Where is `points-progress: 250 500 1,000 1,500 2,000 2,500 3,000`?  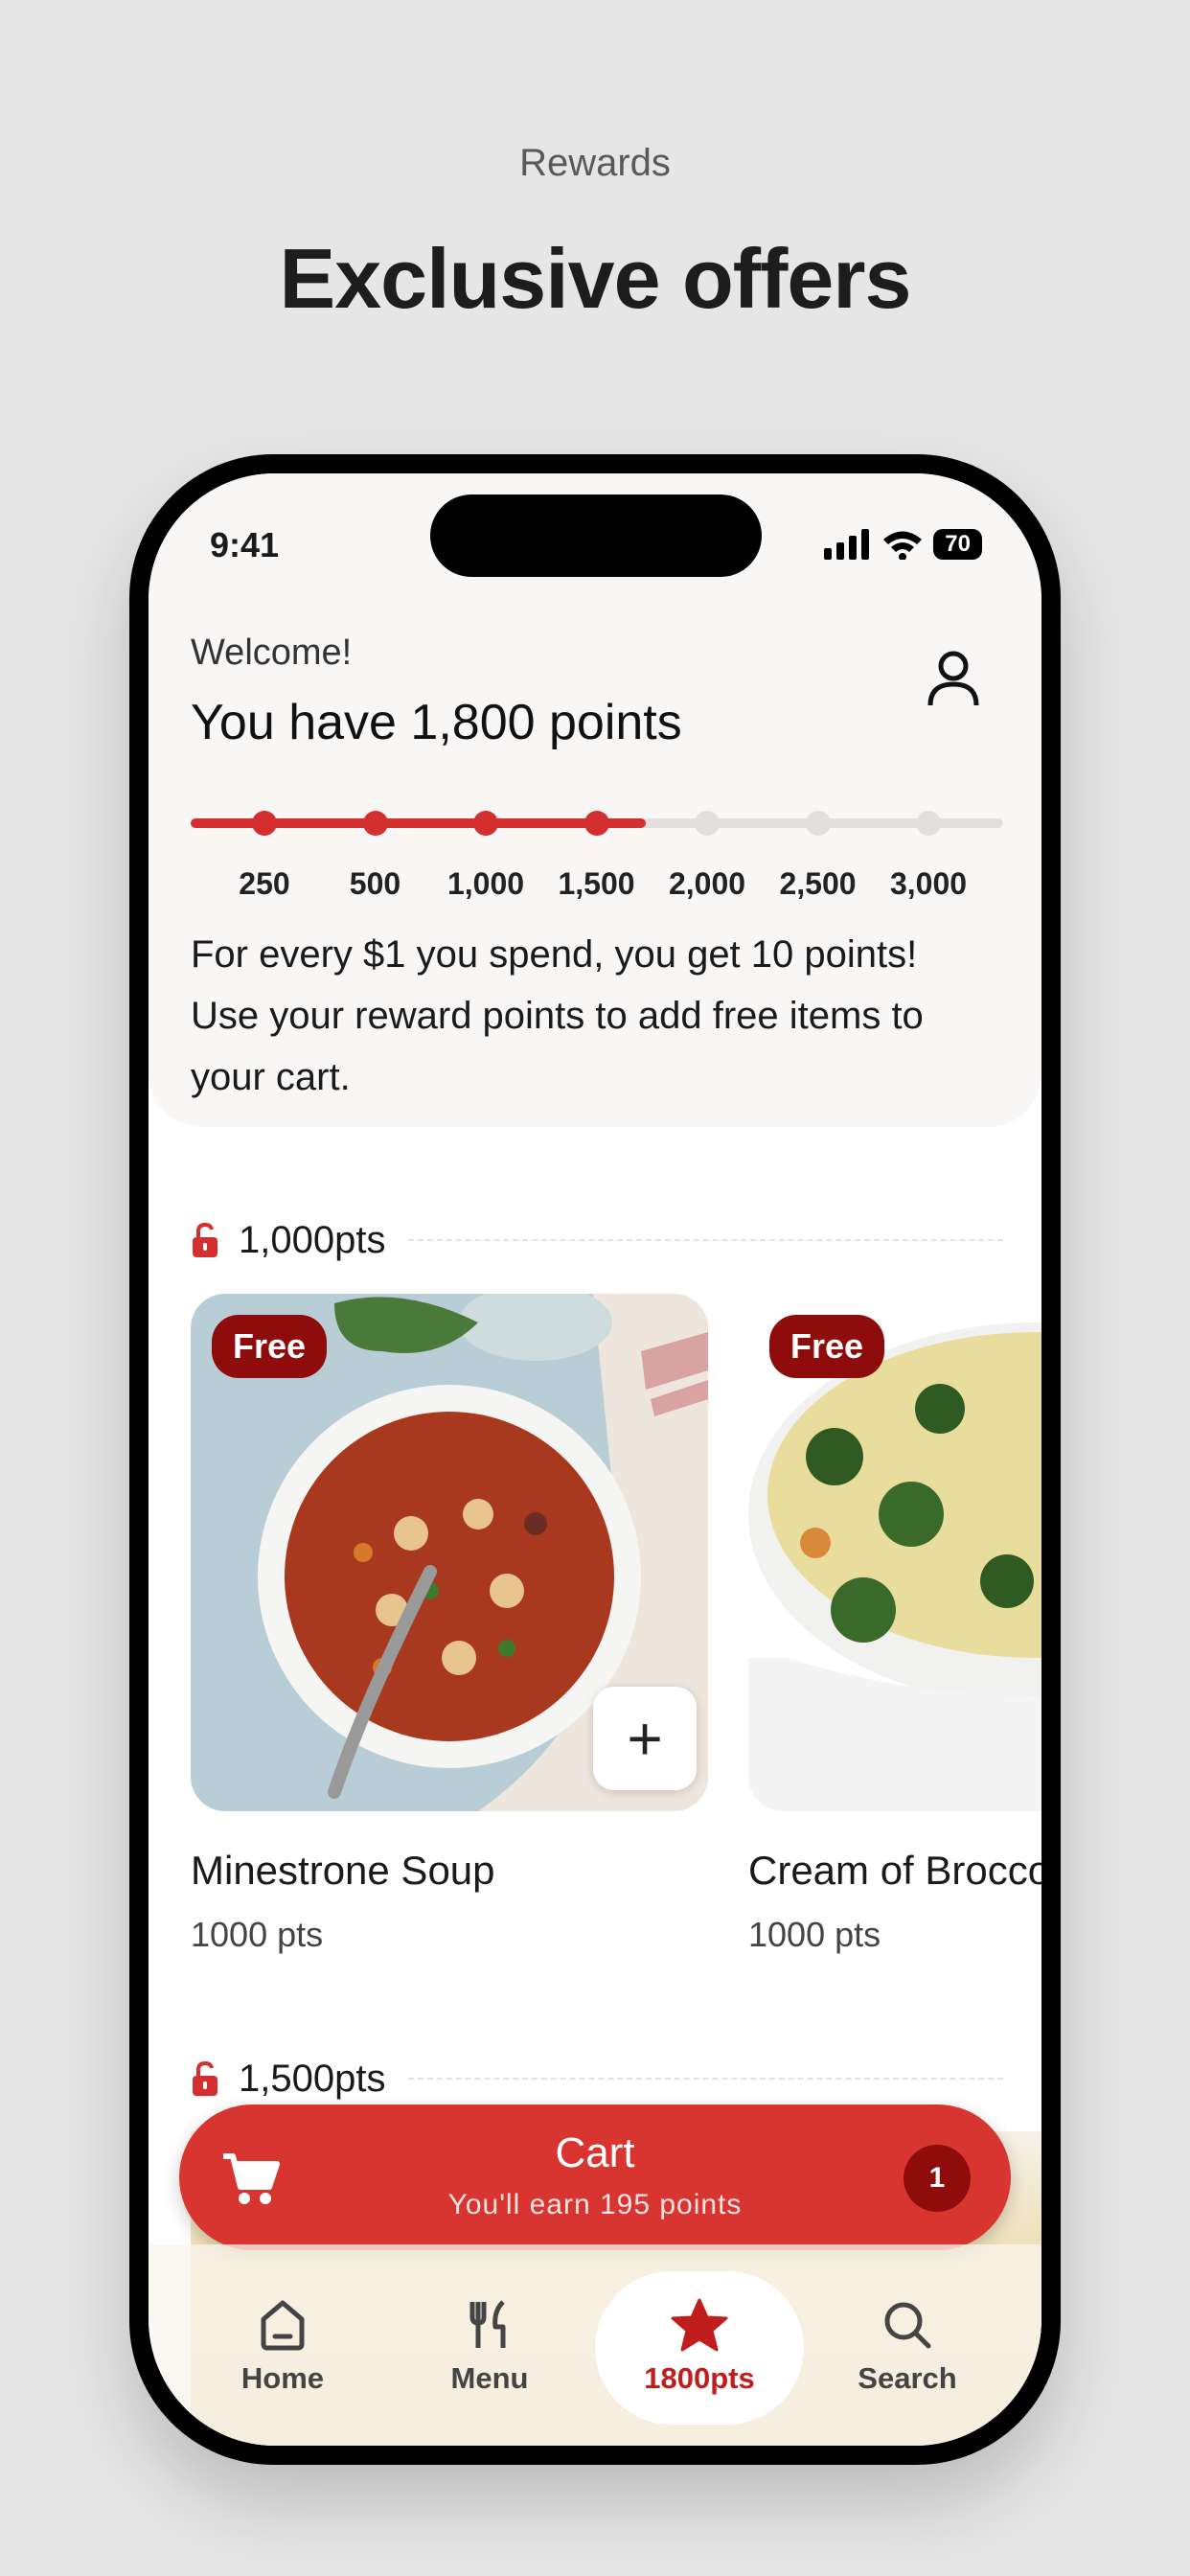
points-progress: 250 500 1,000 1,500 2,000 2,500 3,000 is located at coordinates (597, 853).